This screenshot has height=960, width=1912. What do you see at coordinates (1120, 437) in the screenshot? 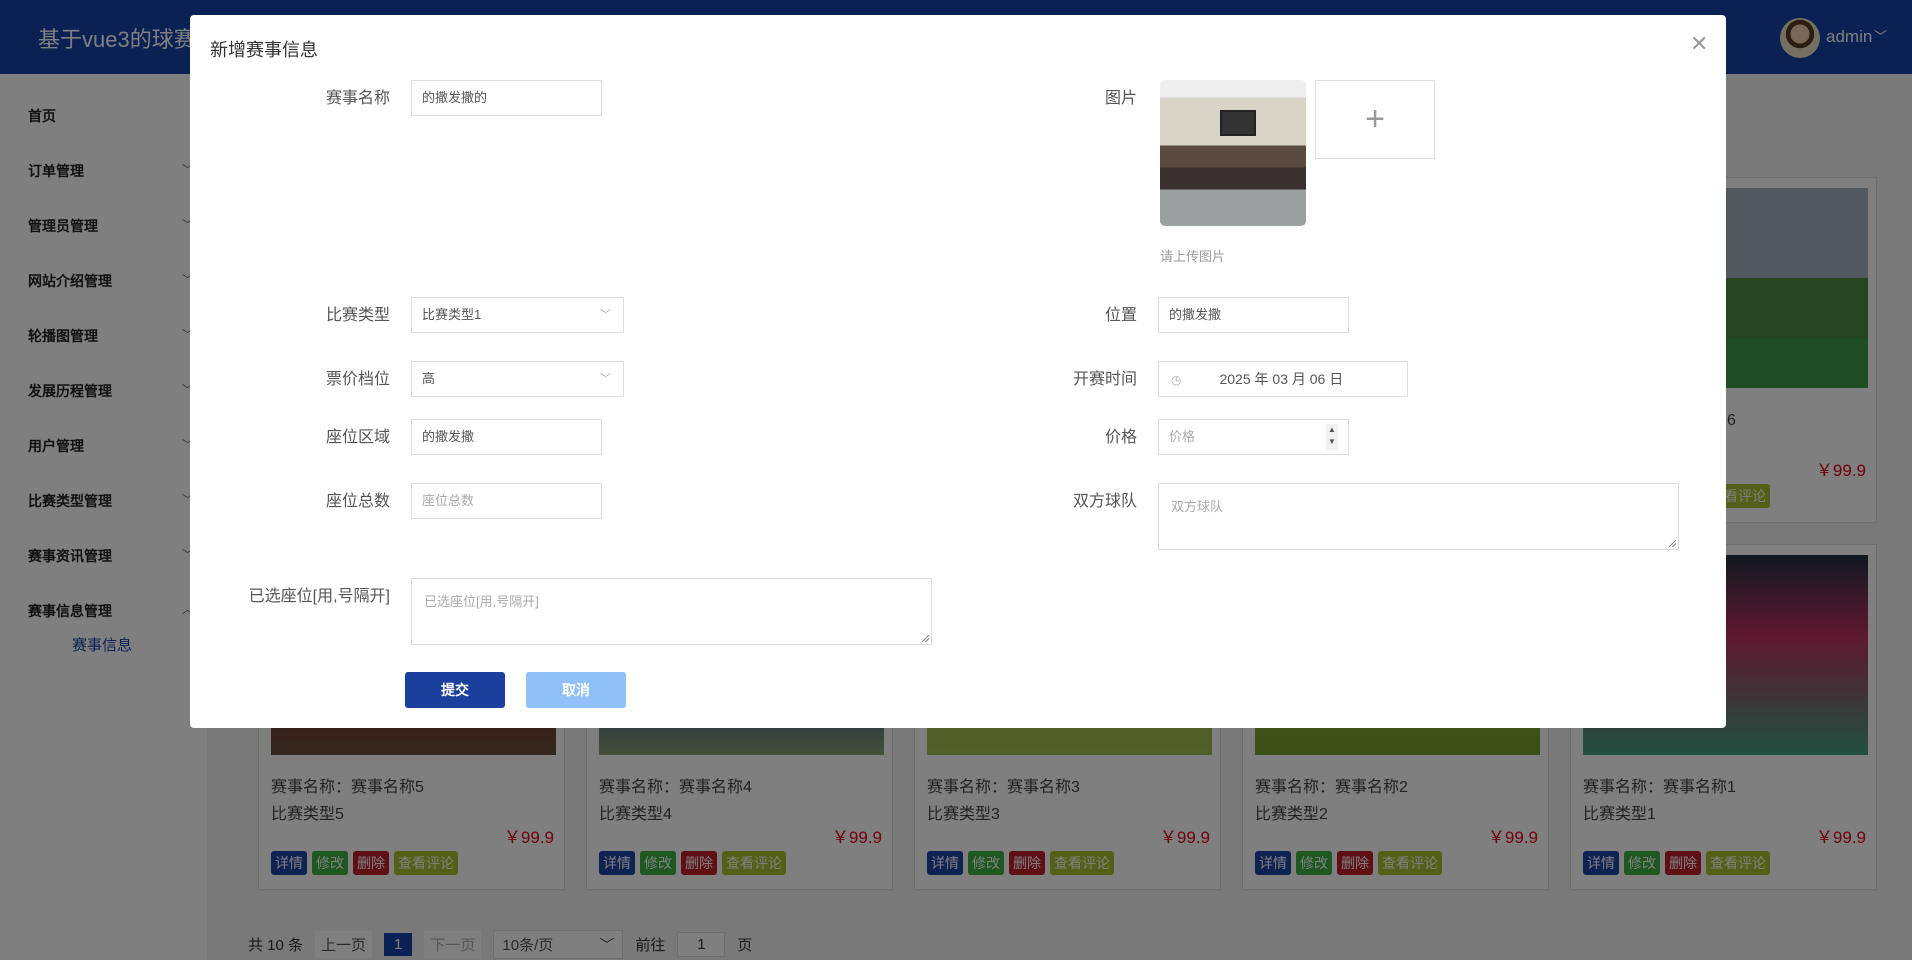
I see `label-price: 价格` at bounding box center [1120, 437].